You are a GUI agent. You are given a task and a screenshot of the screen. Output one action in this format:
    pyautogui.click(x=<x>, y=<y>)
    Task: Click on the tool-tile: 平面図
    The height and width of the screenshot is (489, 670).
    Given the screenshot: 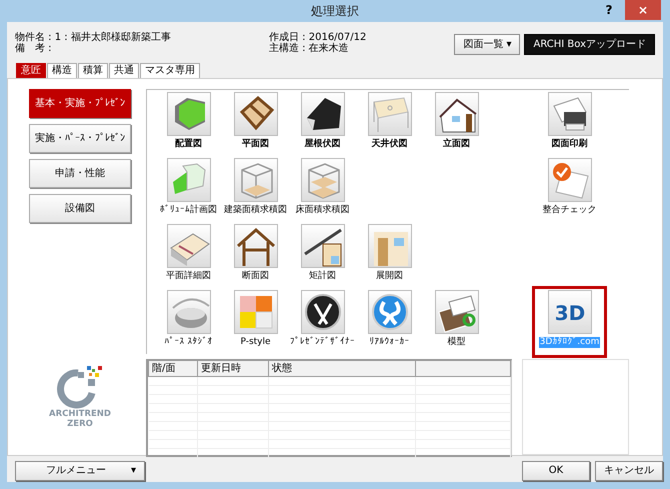 What is the action you would take?
    pyautogui.click(x=255, y=124)
    